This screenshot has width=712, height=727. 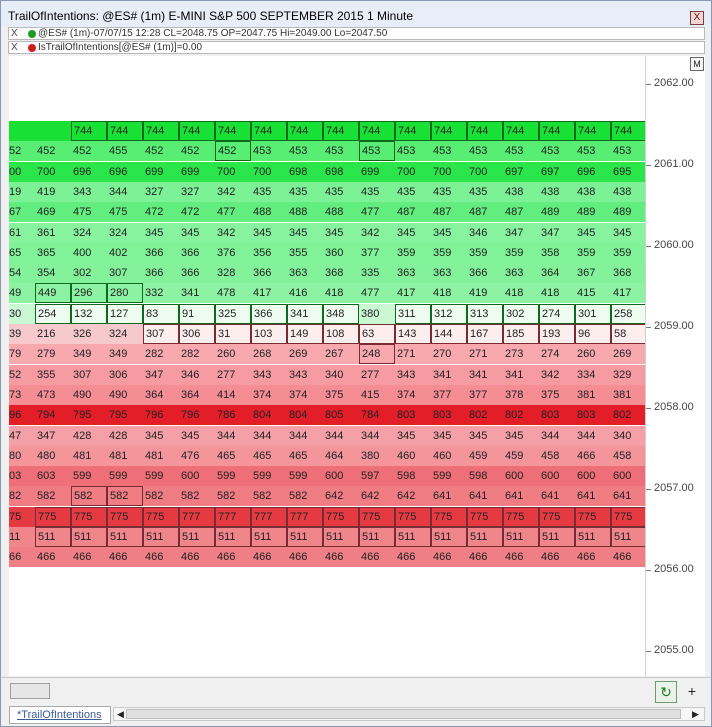 I want to click on heatmap-cell: 488, so click(x=334, y=212).